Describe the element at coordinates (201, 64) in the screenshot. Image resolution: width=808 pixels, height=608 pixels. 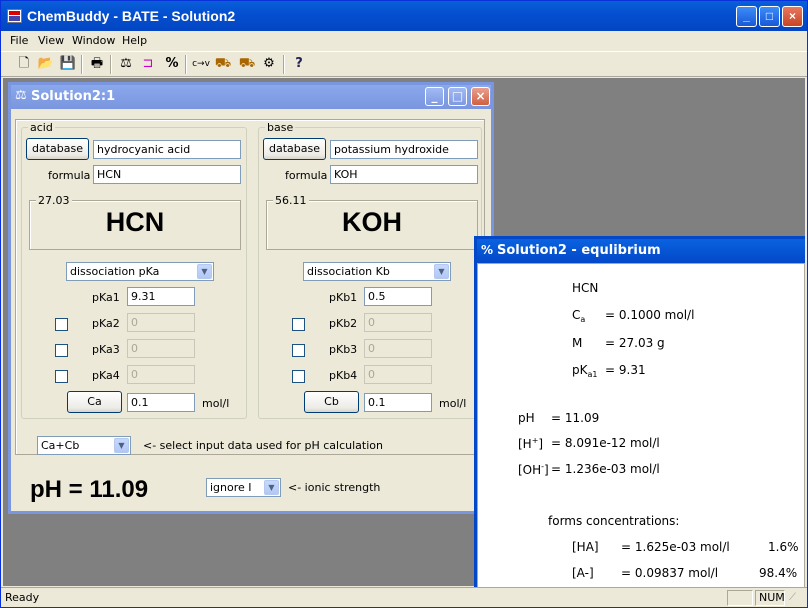
I see `conversion-icon: c→v` at that location.